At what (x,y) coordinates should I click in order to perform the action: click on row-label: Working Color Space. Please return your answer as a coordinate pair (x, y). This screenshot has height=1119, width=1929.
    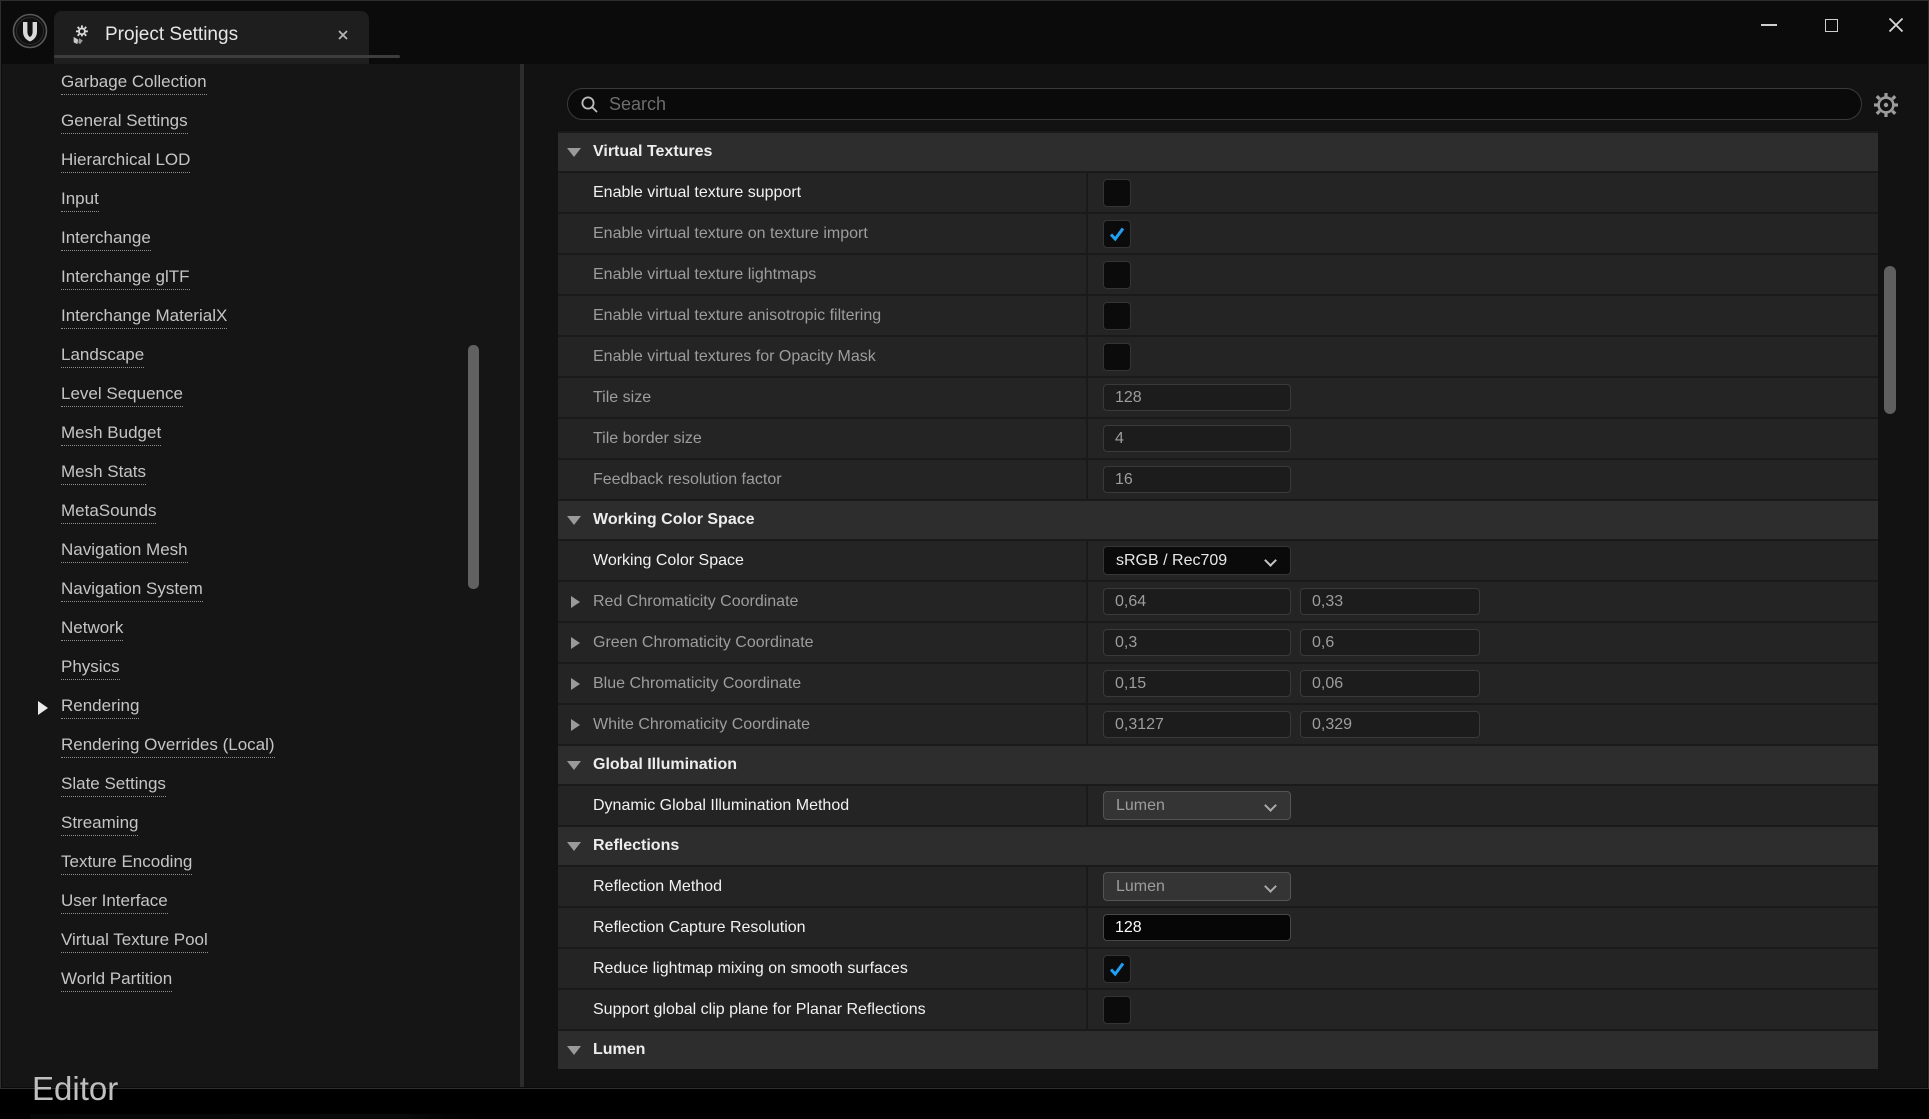
    Looking at the image, I should click on (668, 560).